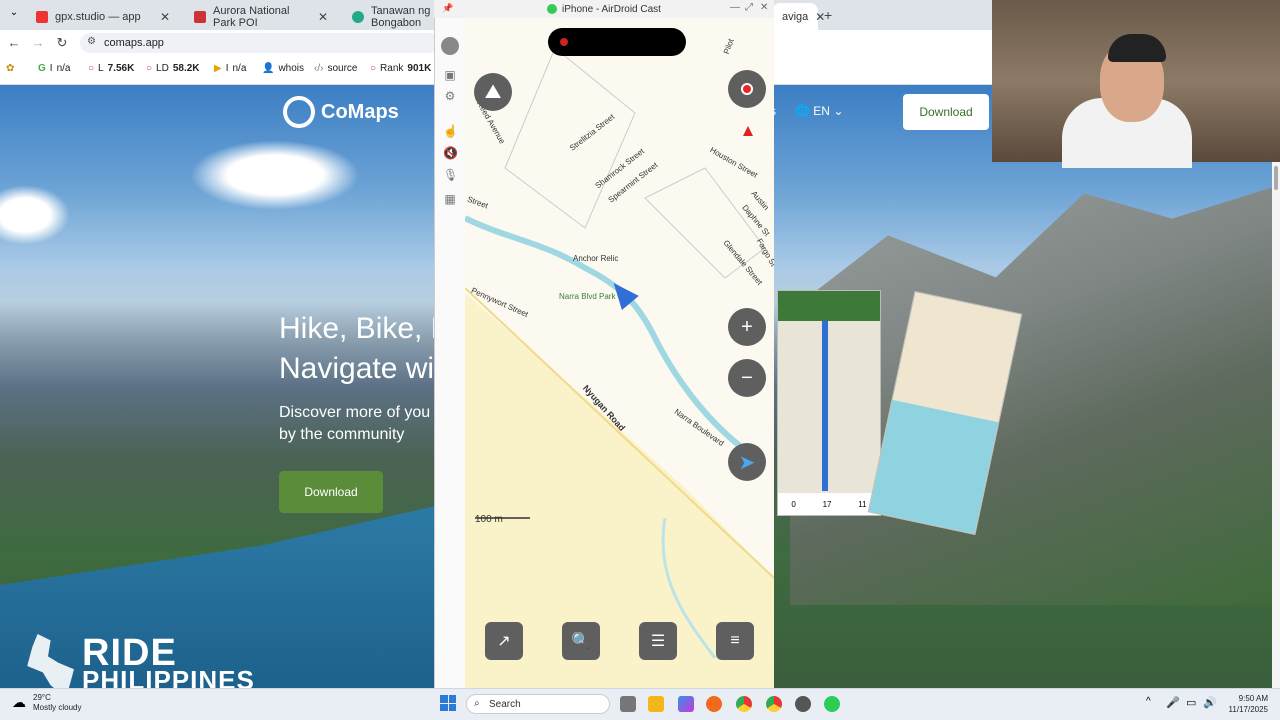 This screenshot has width=1280, height=720. Describe the element at coordinates (91, 41) in the screenshot. I see `site-info-icon: ⚙` at that location.